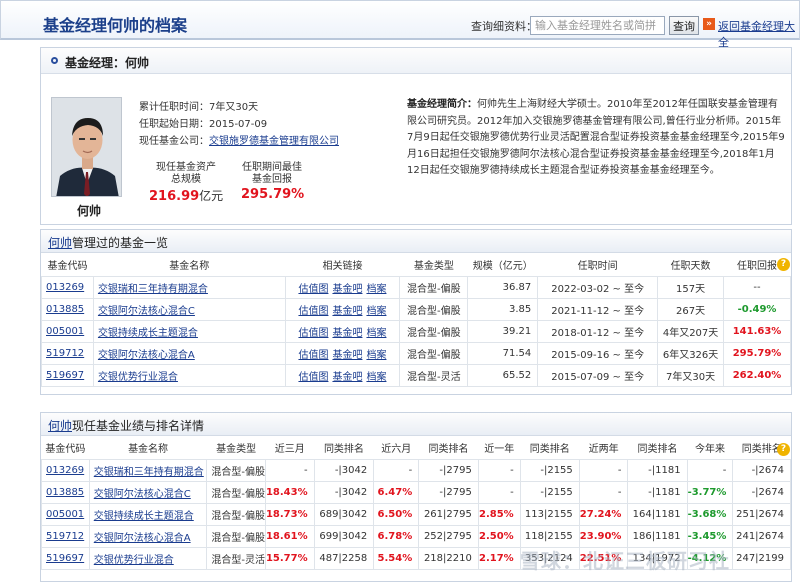  I want to click on fund-size-cell: 71.54, so click(503, 353).